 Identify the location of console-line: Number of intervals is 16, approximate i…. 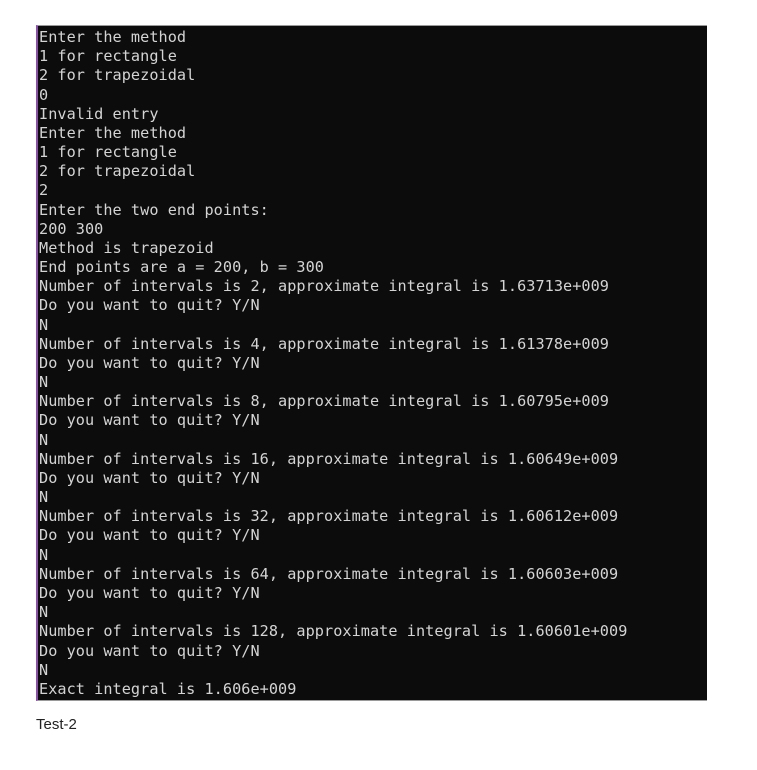
(329, 458).